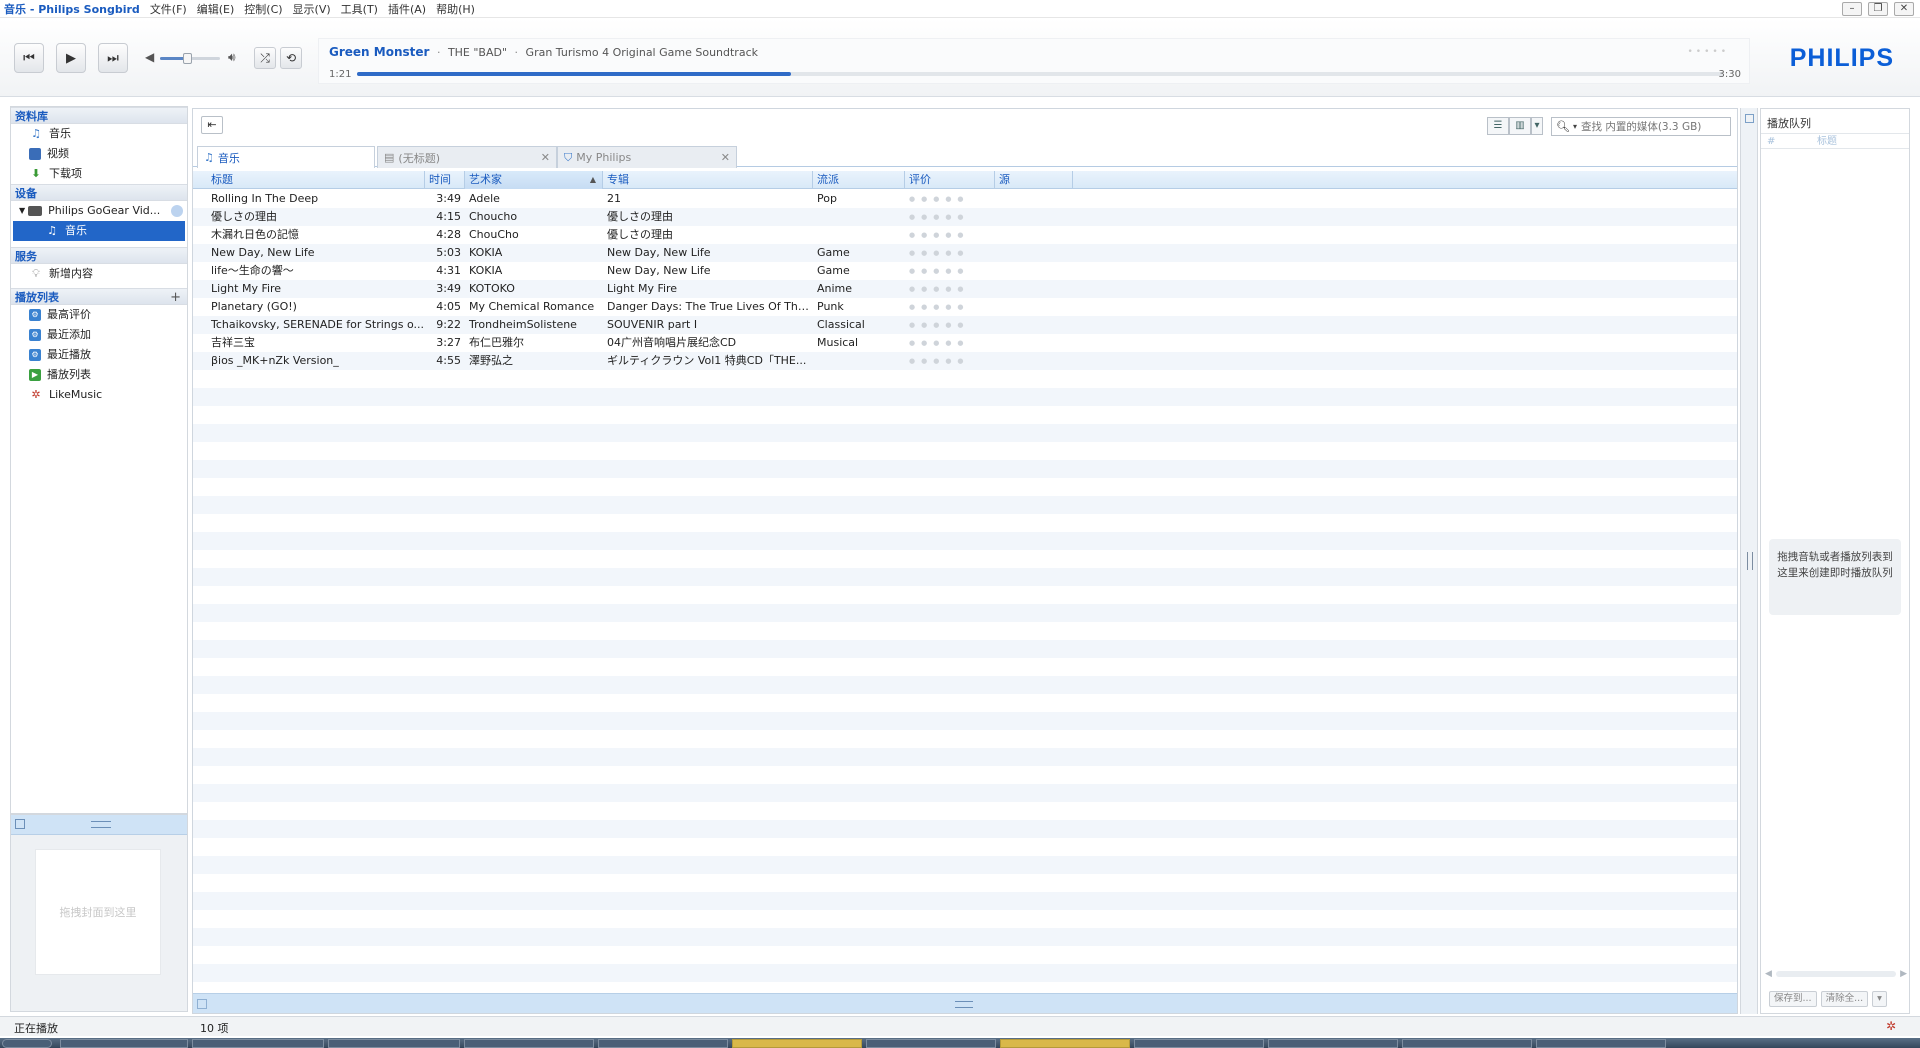 This screenshot has height=1048, width=1920. Describe the element at coordinates (1040, 74) in the screenshot. I see `seek-bar` at that location.